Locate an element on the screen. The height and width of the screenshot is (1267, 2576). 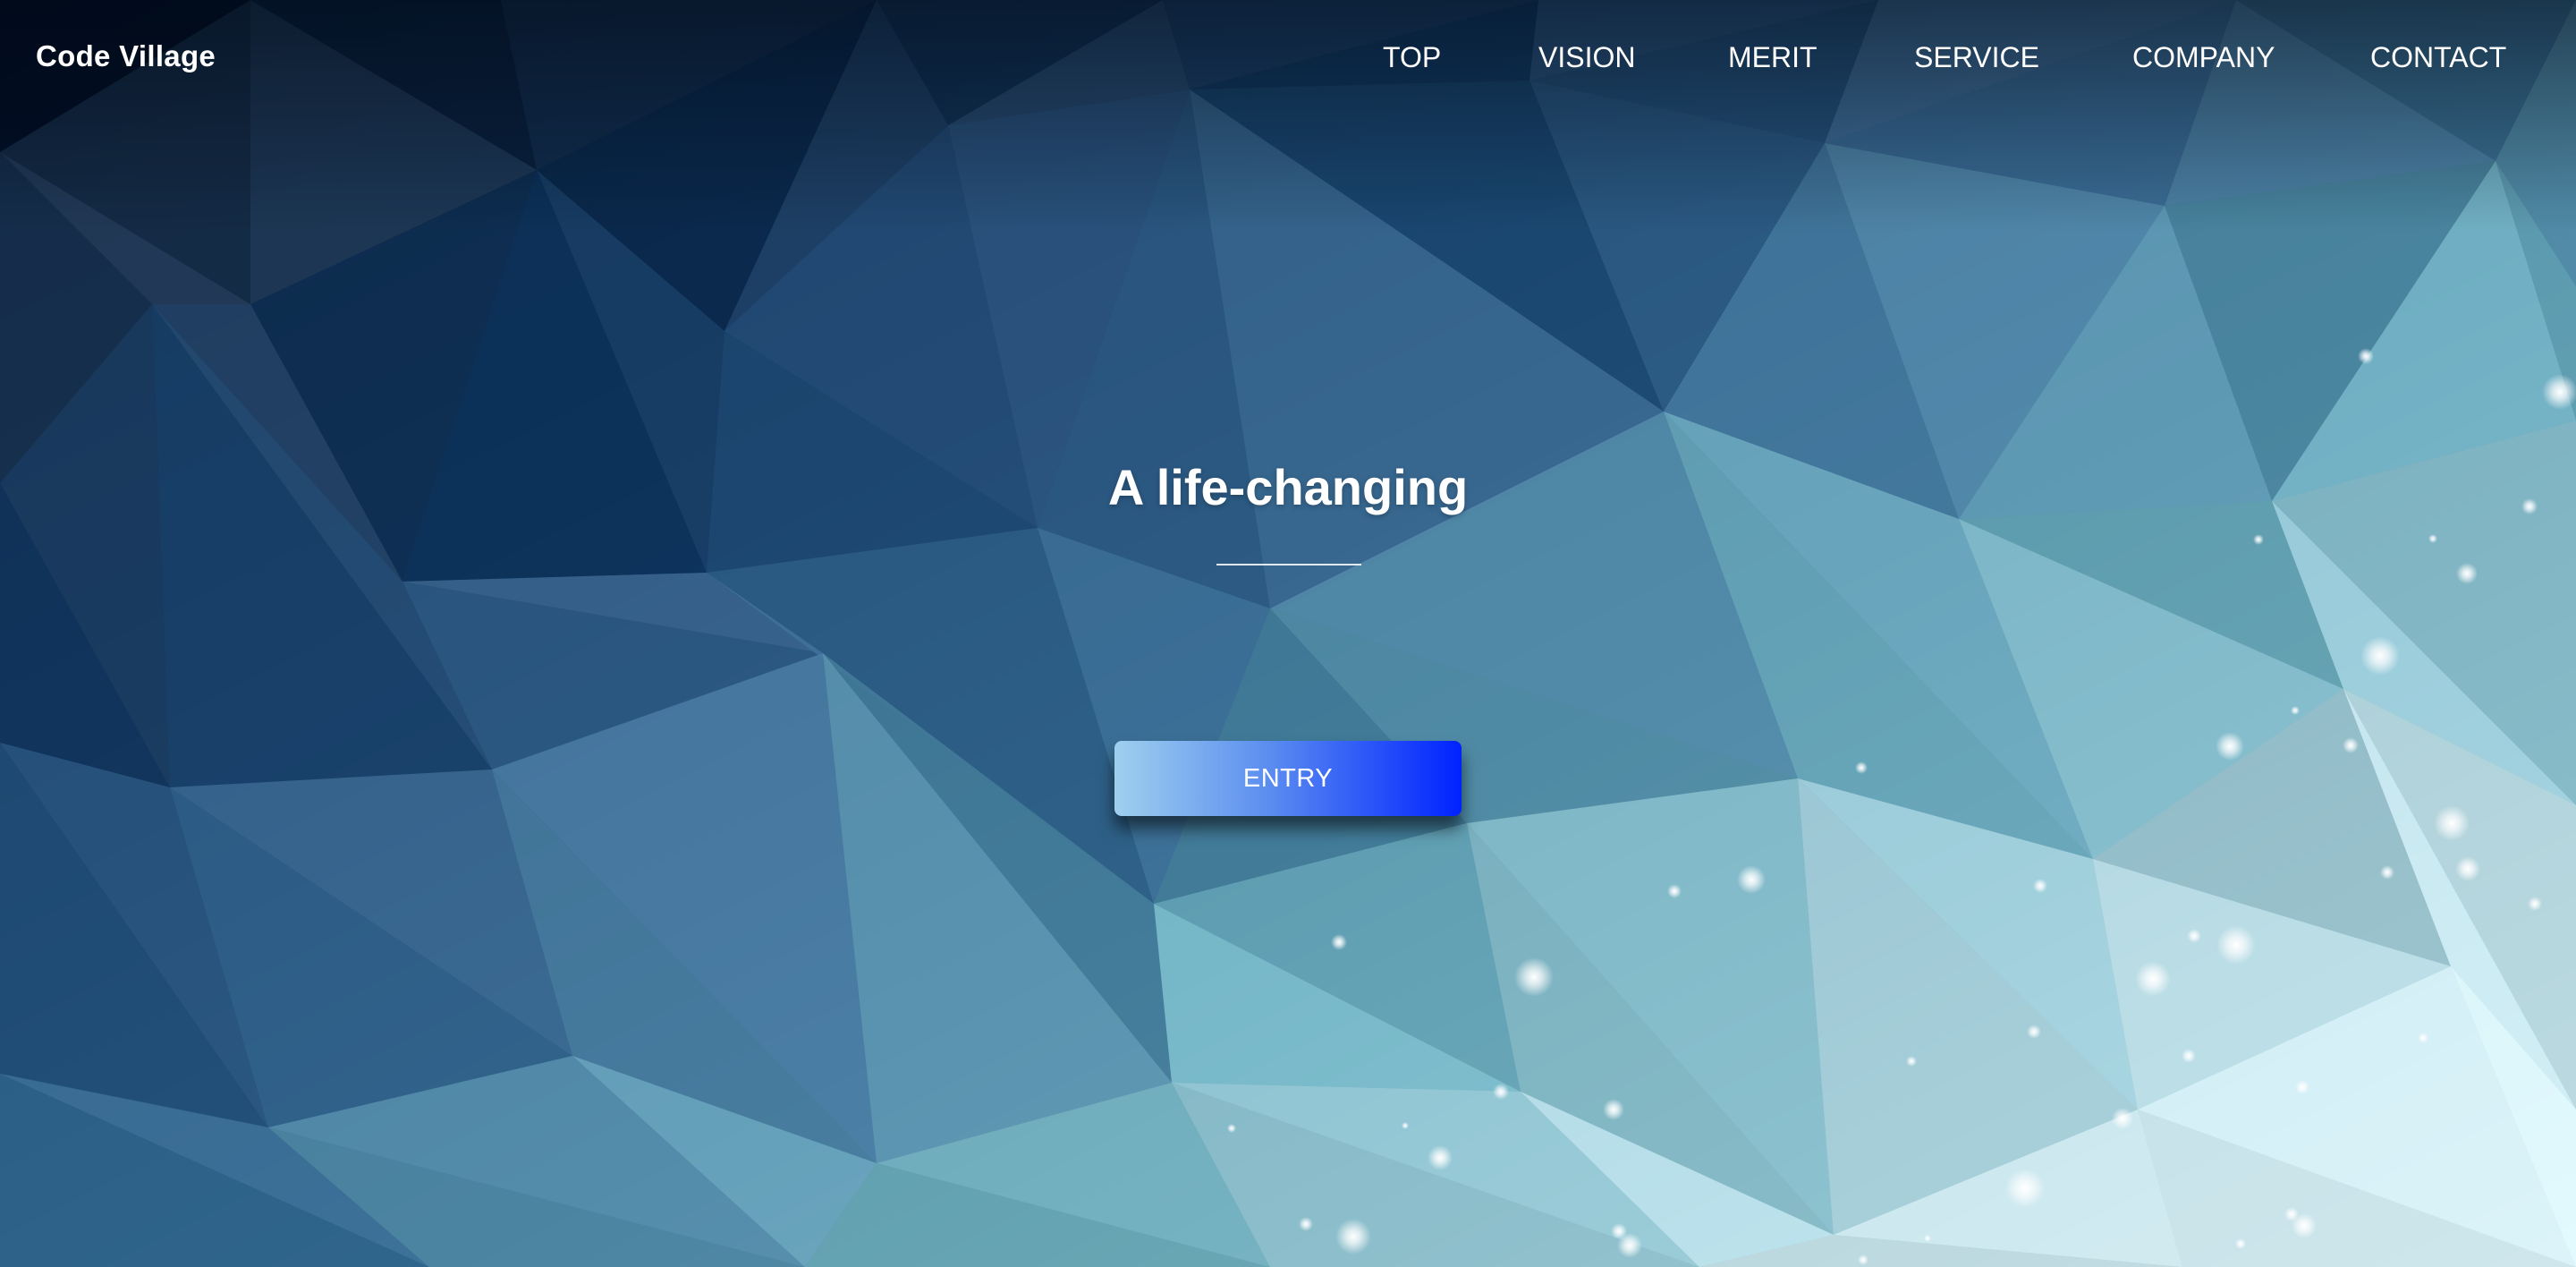
hero-title: A life-changing is located at coordinates (1288, 487).